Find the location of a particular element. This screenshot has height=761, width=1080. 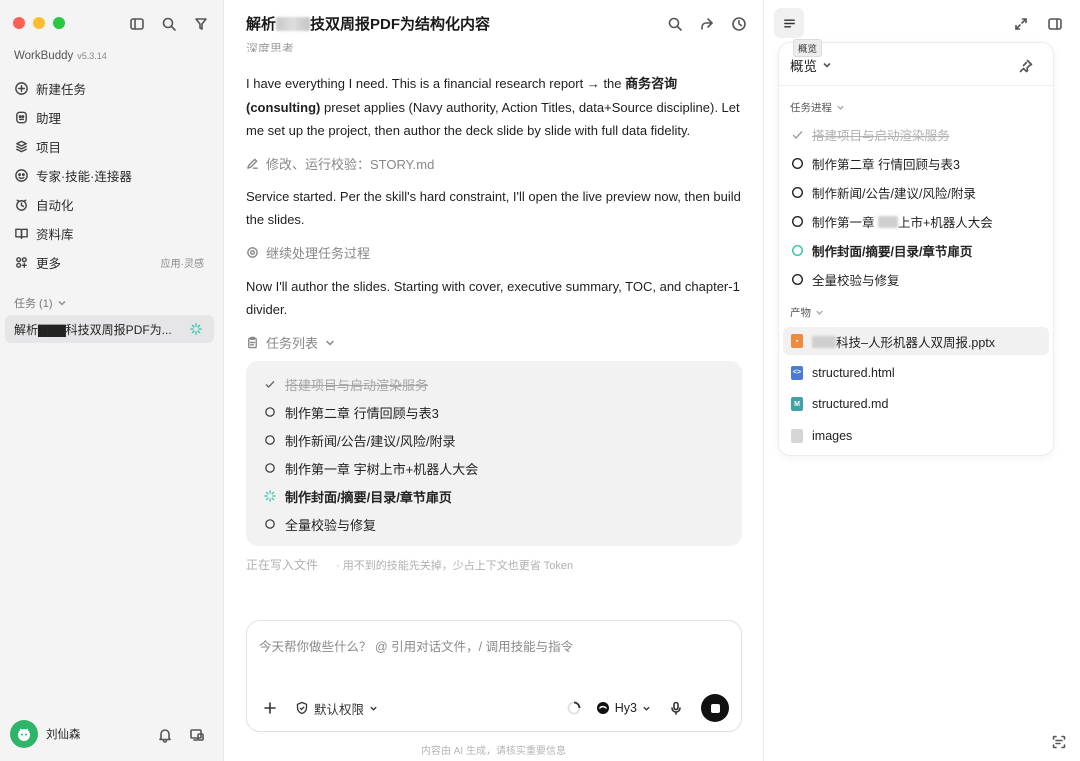

progress-section-header: 任务进程 is located at coordinates (817, 107).